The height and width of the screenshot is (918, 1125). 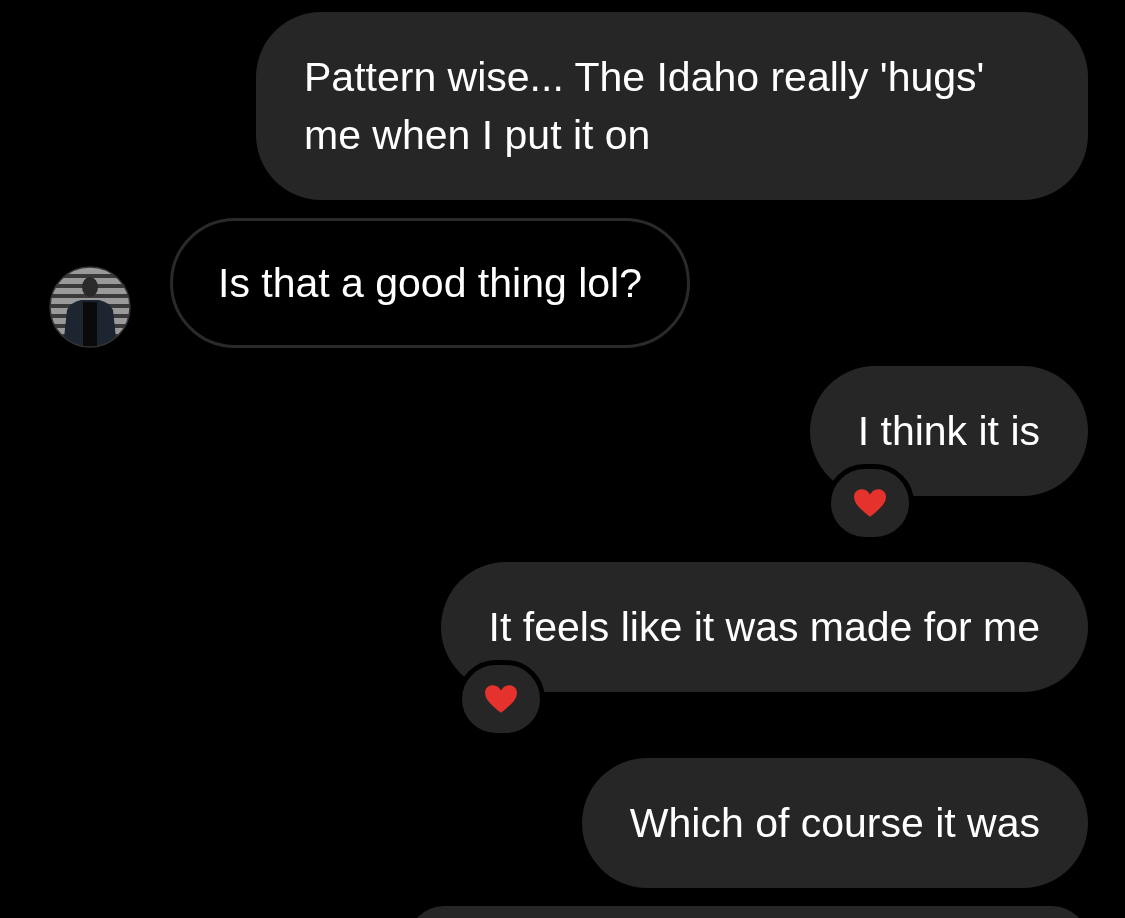 What do you see at coordinates (834, 823) in the screenshot?
I see `message-text: Which of course it was` at bounding box center [834, 823].